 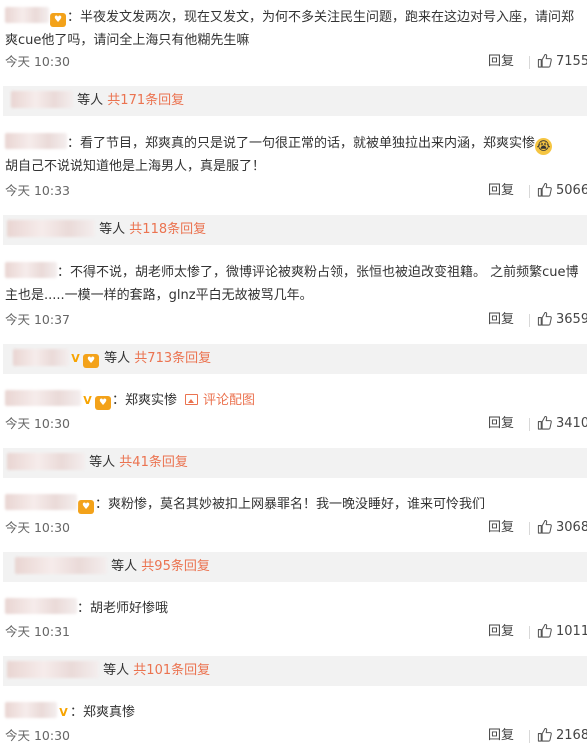 I want to click on reply-total-link: 共101条回复, so click(x=171, y=670).